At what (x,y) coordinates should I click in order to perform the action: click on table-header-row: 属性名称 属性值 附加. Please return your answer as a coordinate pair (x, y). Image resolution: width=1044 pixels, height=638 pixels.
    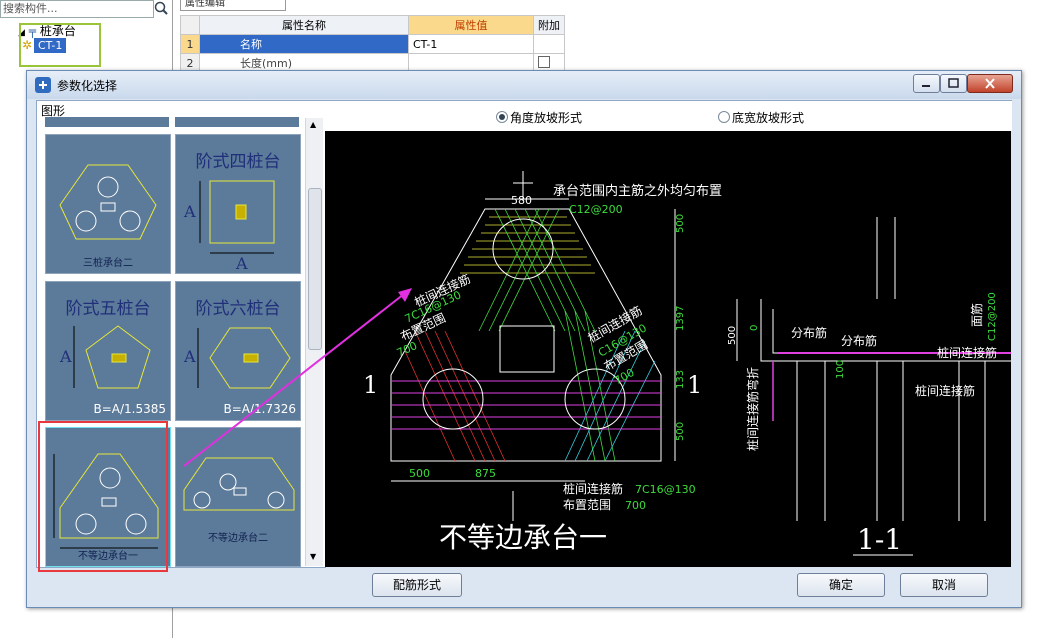
    Looking at the image, I should click on (372, 25).